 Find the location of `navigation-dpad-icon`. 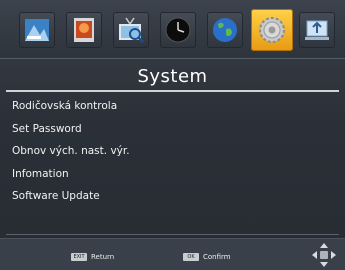

navigation-dpad-icon is located at coordinates (324, 255).